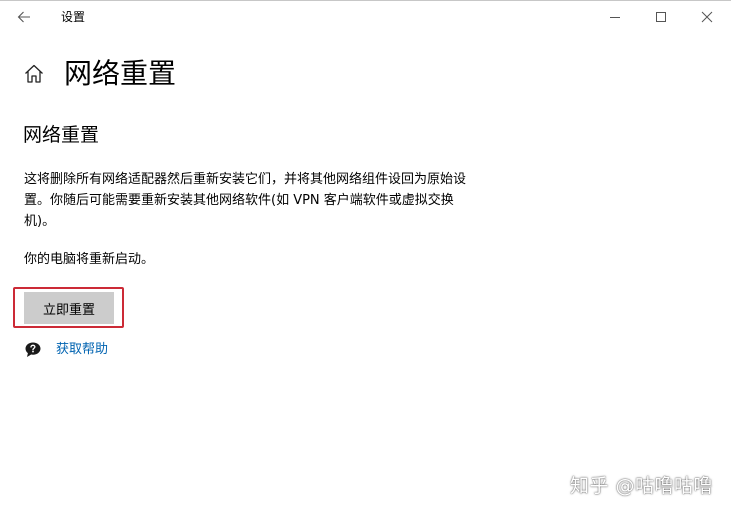 The image size is (731, 515). I want to click on close-button, so click(707, 17).